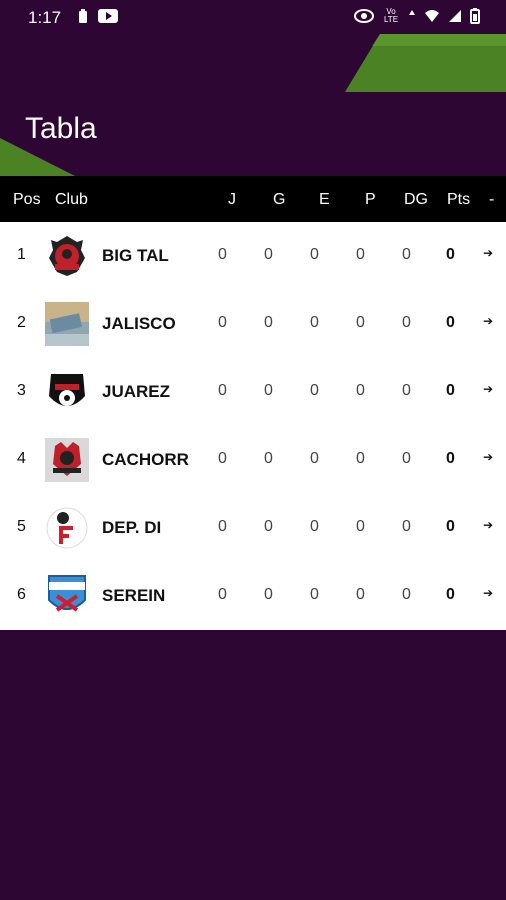  What do you see at coordinates (253, 392) in the screenshot?
I see `table-row: 3 JUAREZ 0 0 0 0 0 0 ➔` at bounding box center [253, 392].